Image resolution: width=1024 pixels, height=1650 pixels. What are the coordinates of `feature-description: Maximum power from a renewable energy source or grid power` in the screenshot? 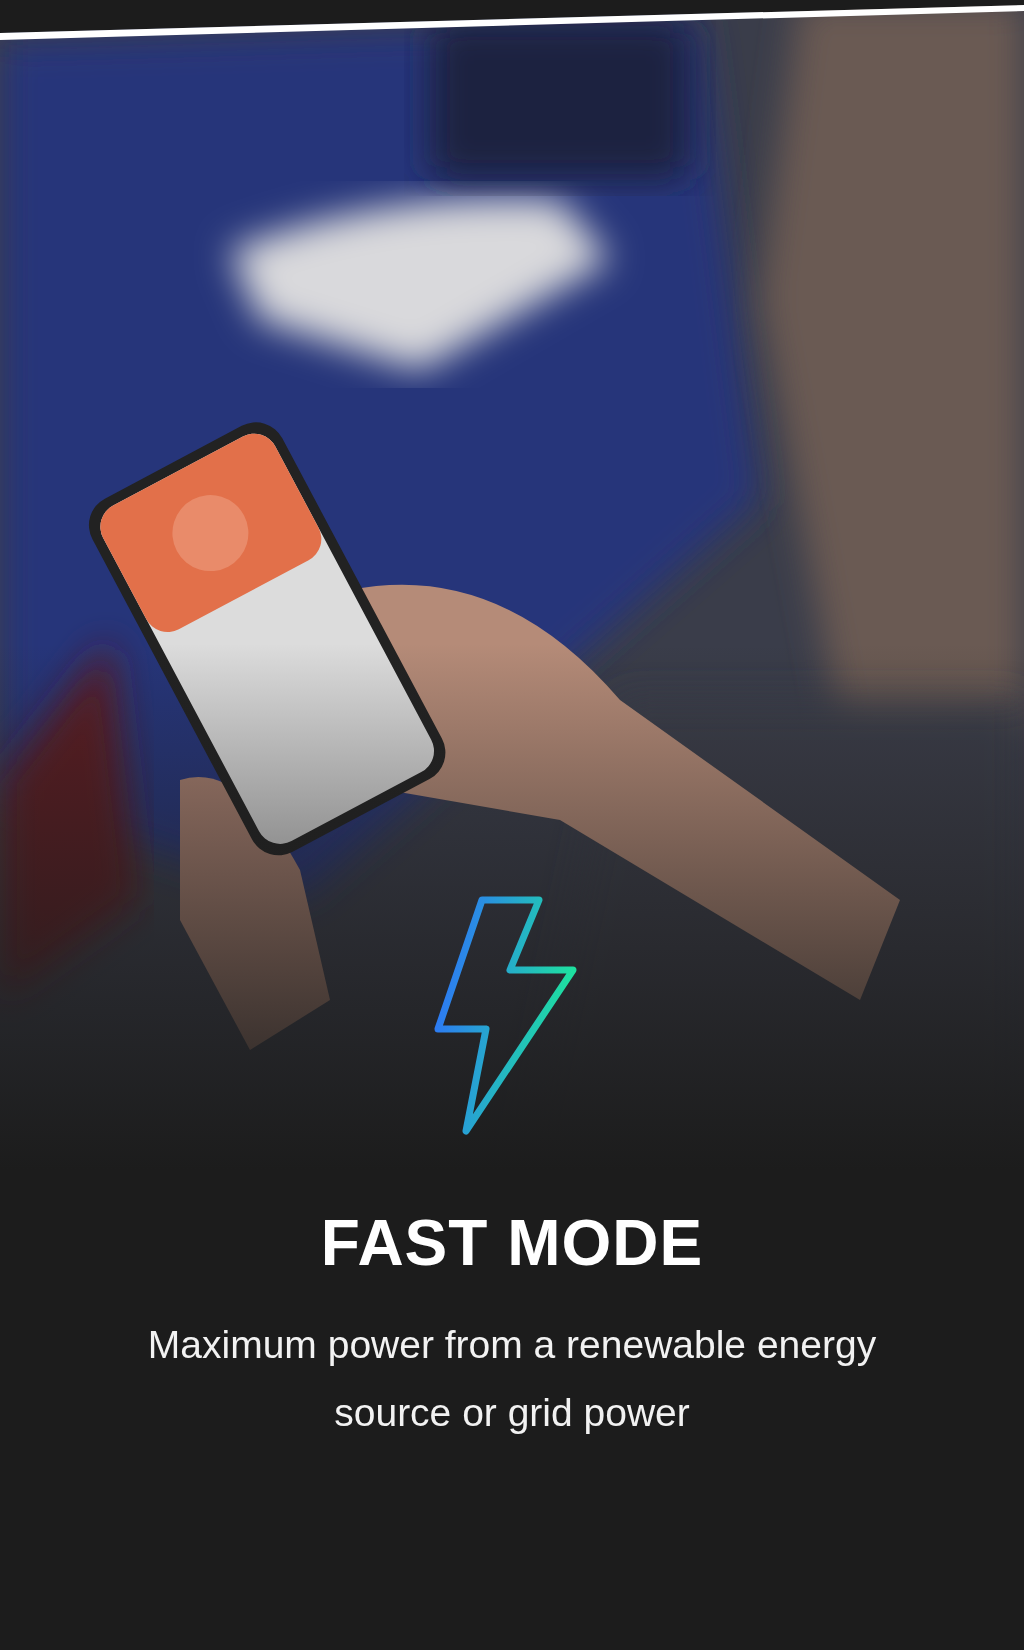 It's located at (512, 1378).